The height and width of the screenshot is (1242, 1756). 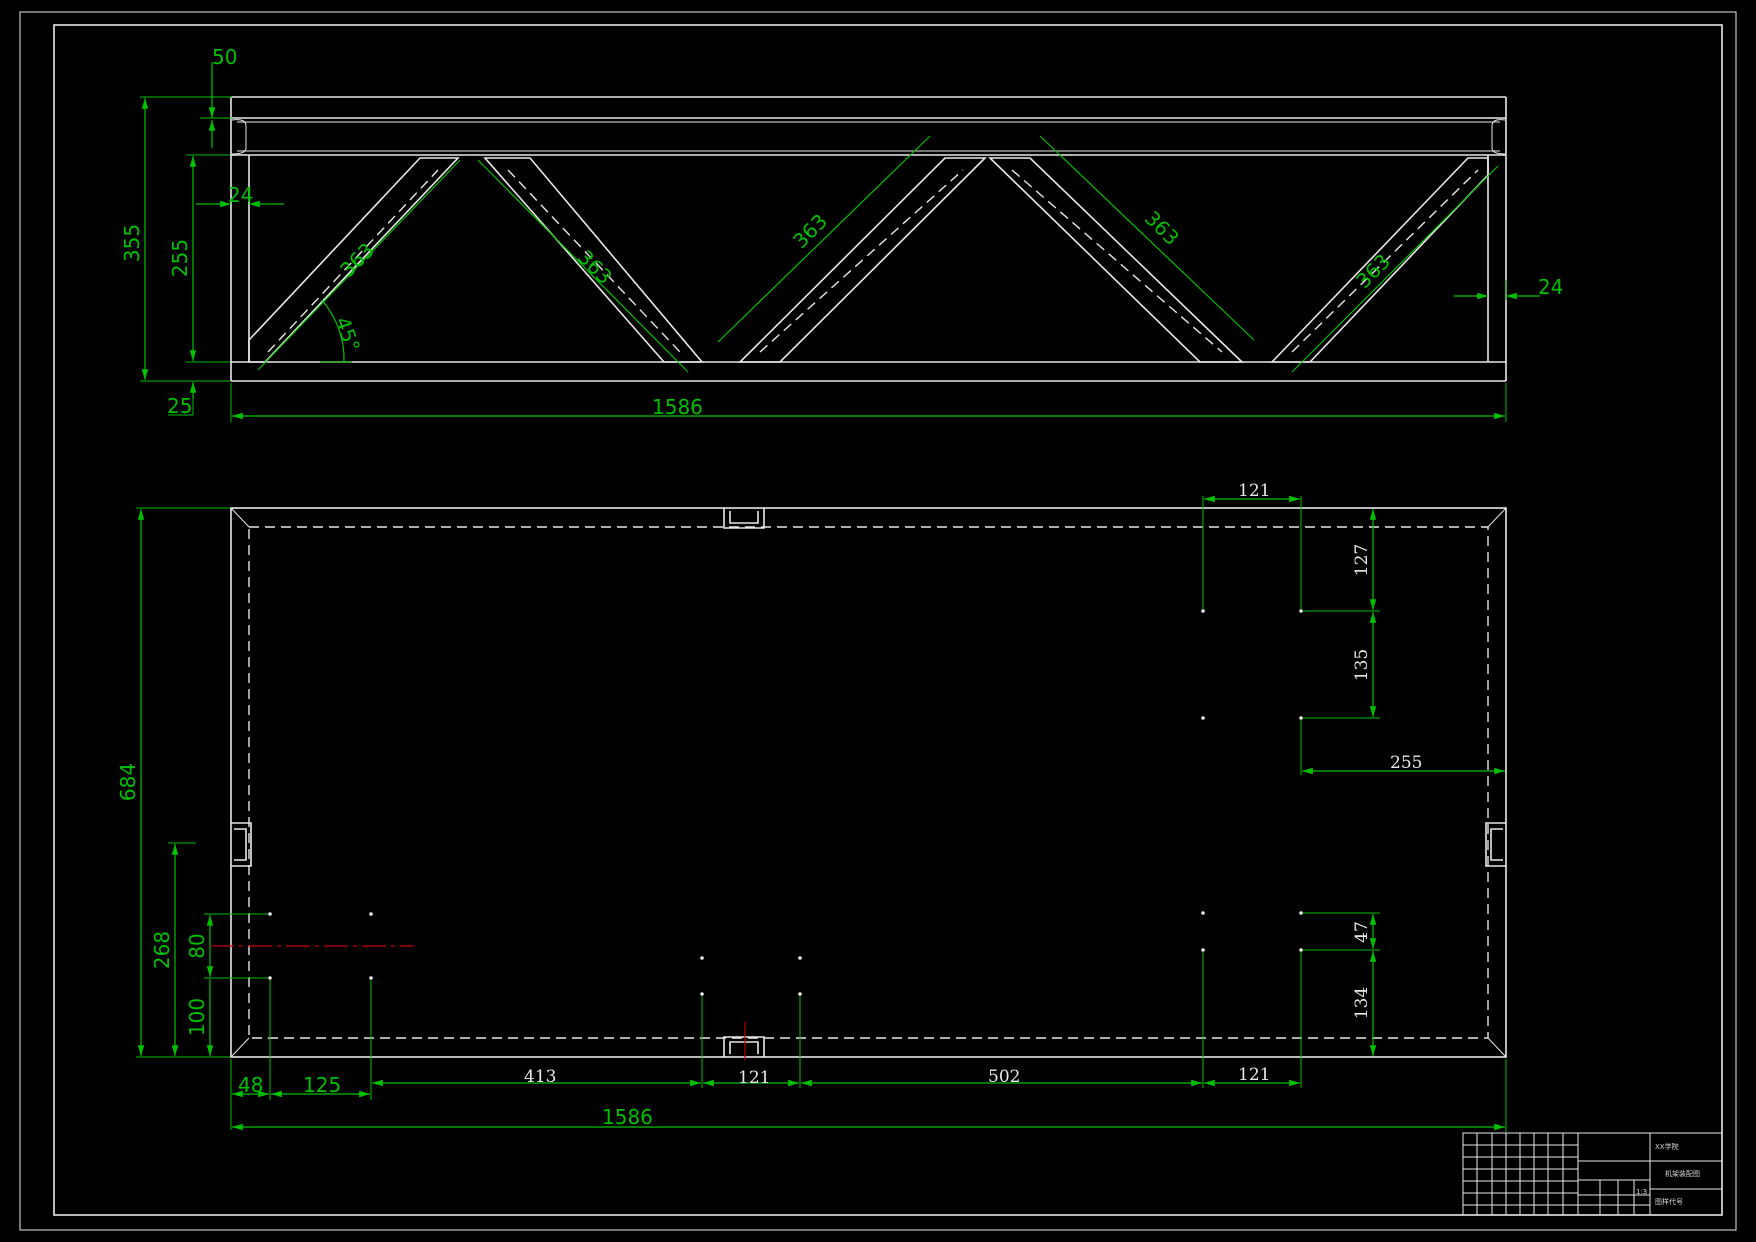 I want to click on channel-section-right, so click(x=1495, y=844).